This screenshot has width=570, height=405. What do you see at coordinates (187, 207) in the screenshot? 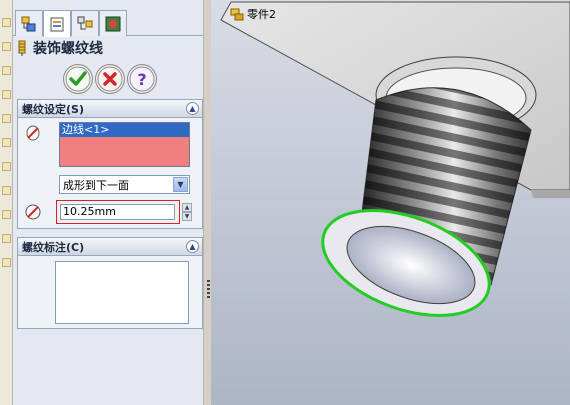
I see `spin-up-icon: ▲` at bounding box center [187, 207].